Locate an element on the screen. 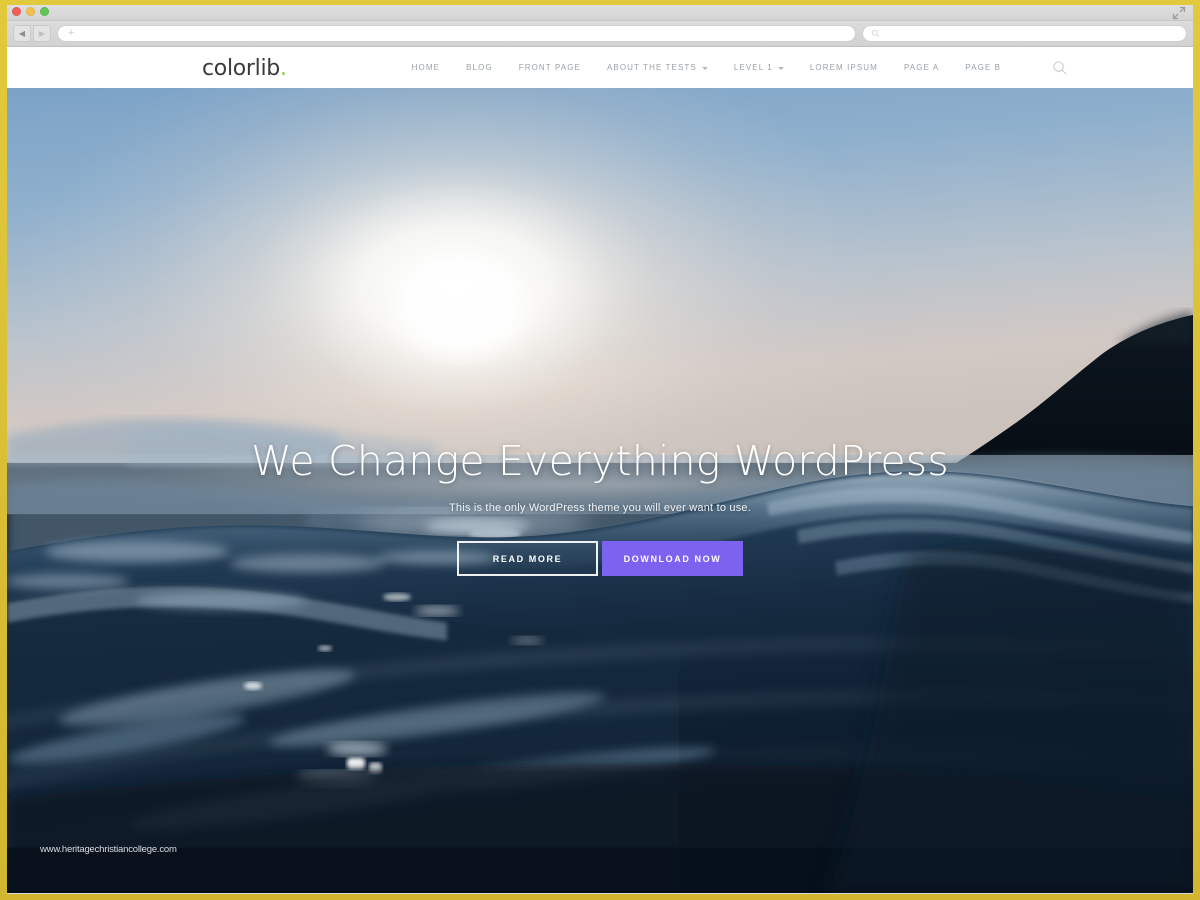  nav-label: ABOUT THE TESTS is located at coordinates (651, 67).